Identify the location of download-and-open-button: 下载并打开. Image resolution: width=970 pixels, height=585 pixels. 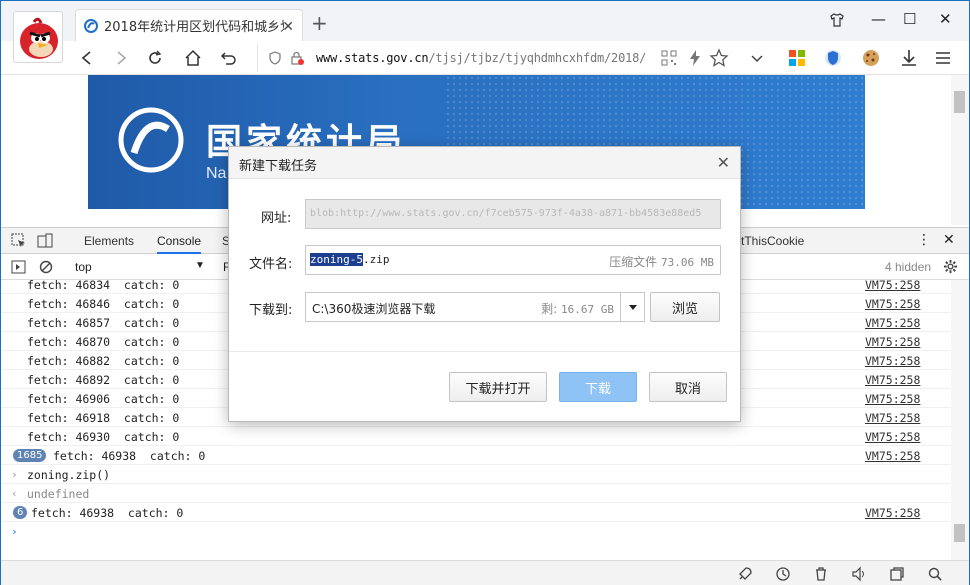
(498, 387).